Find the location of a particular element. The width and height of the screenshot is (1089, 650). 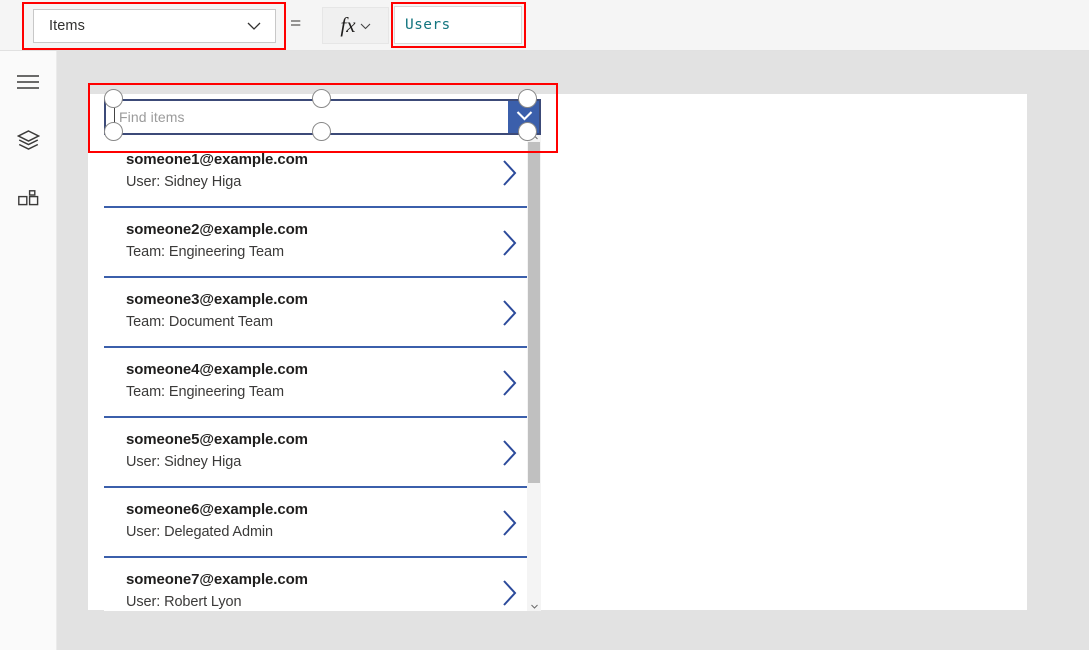

property-select-value: Items is located at coordinates (67, 26).